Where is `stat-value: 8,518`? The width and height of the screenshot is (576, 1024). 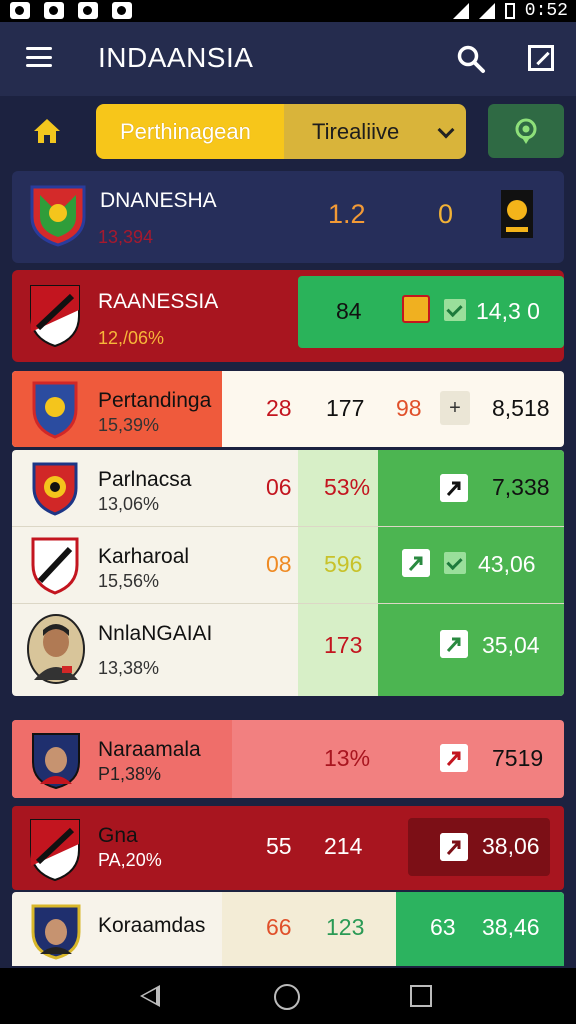
stat-value: 8,518 is located at coordinates (521, 408).